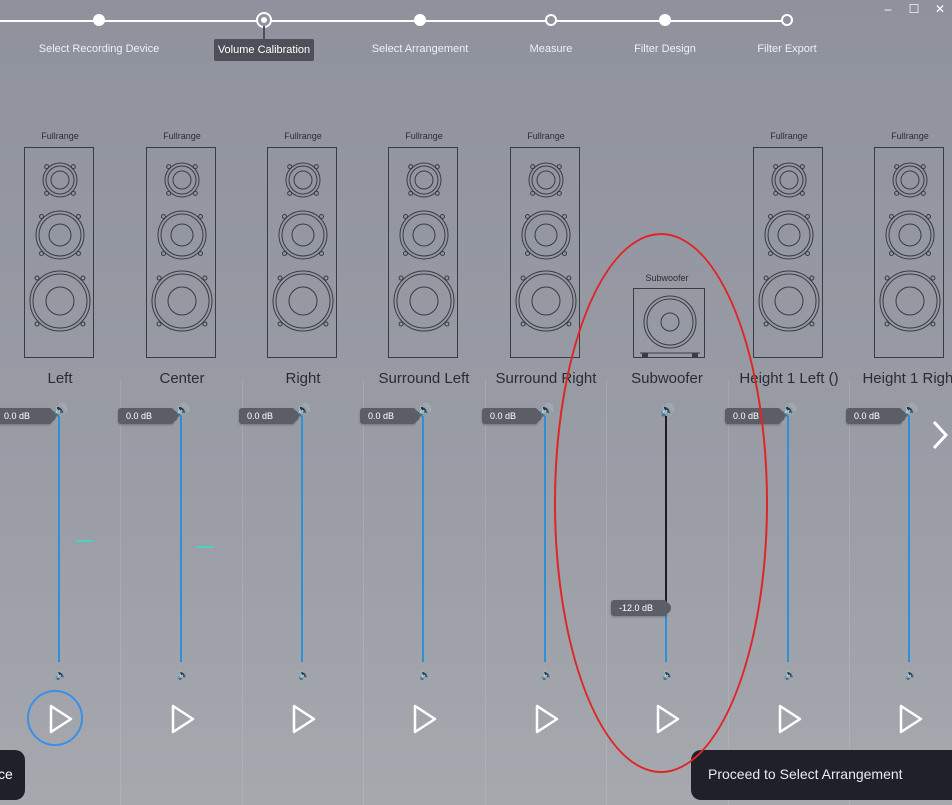 This screenshot has height=805, width=952. I want to click on step-label: Filter Export, so click(787, 49).